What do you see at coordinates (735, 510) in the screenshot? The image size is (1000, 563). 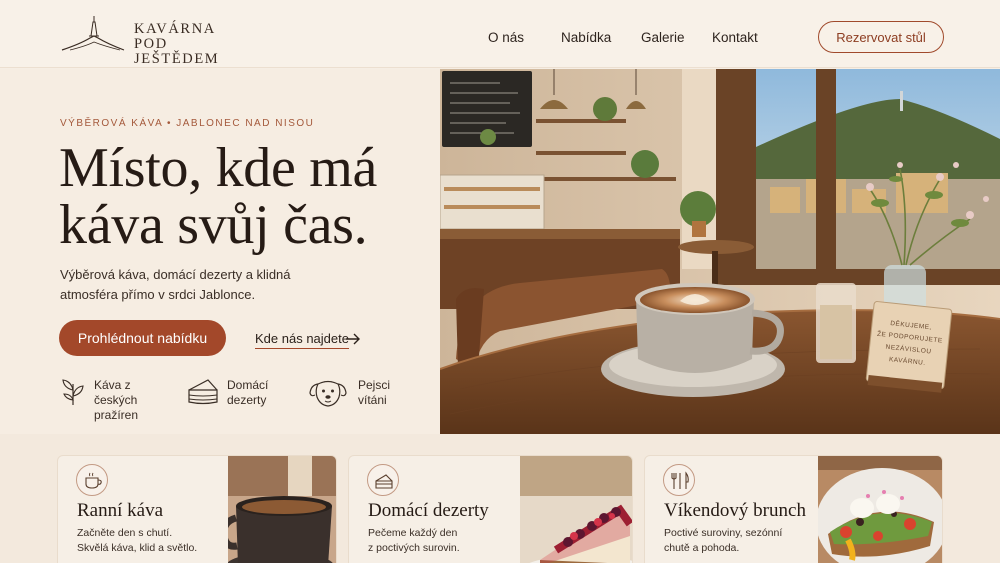 I see `card-title: Víkendový brunch` at bounding box center [735, 510].